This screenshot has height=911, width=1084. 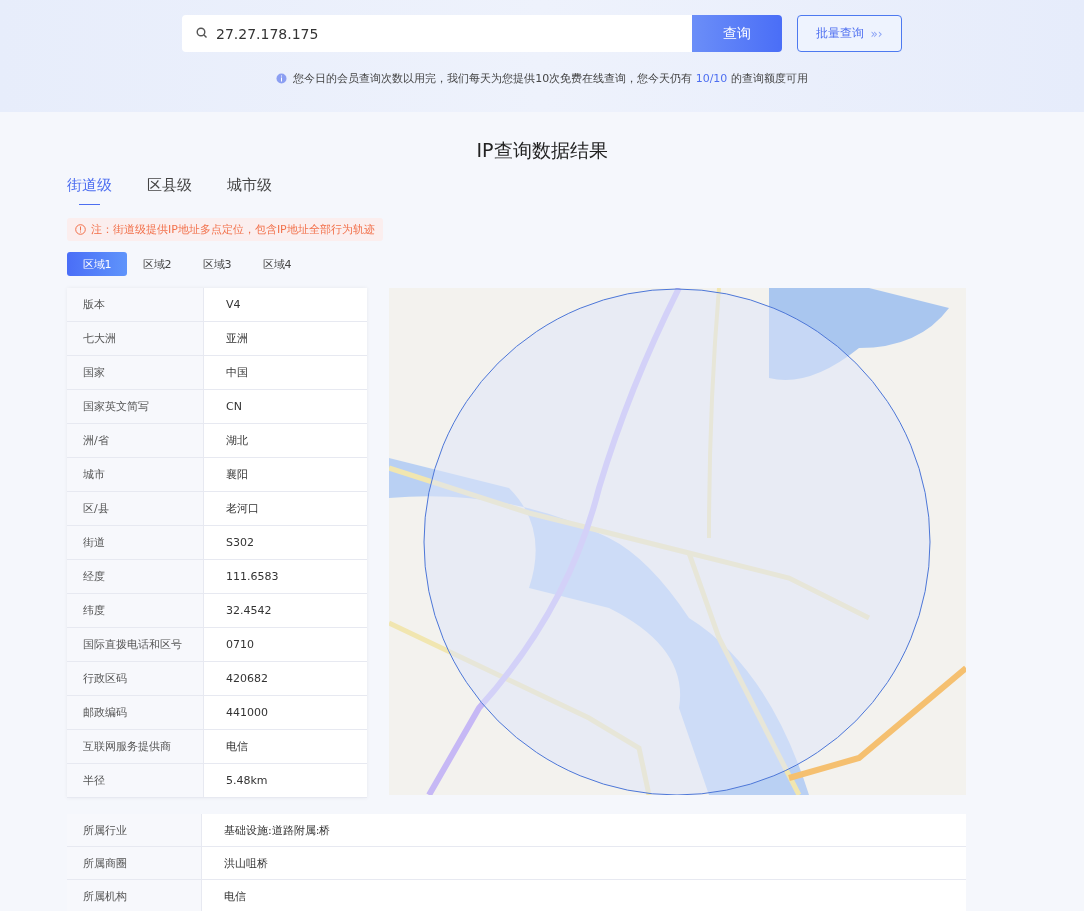 I want to click on level-tab: 区县级, so click(x=169, y=190).